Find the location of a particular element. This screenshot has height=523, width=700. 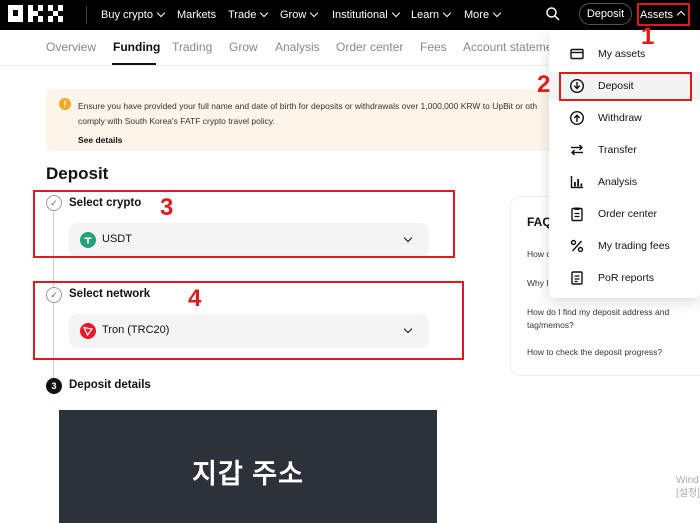

annotation-number-3: 3 is located at coordinates (167, 207).